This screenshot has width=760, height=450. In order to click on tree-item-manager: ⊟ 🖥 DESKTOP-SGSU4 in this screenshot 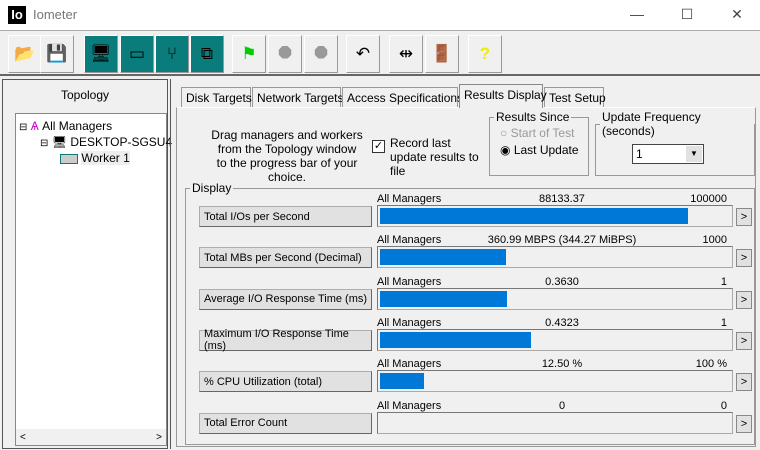, I will do `click(106, 142)`.